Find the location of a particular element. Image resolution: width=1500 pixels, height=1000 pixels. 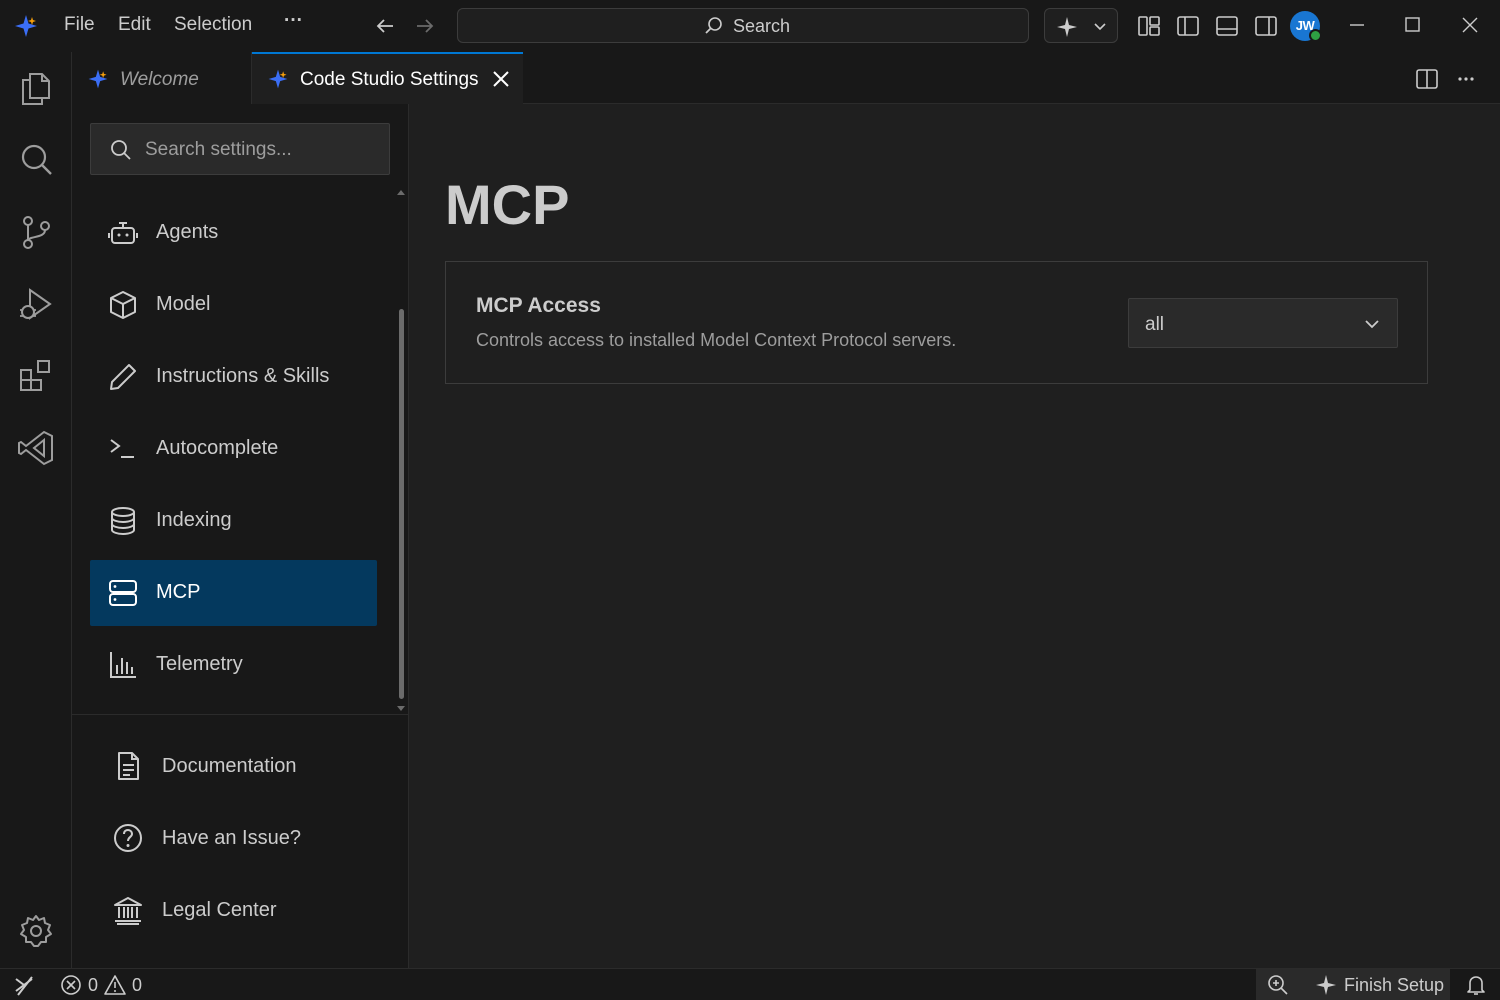

explorer-icon is located at coordinates (36, 88).